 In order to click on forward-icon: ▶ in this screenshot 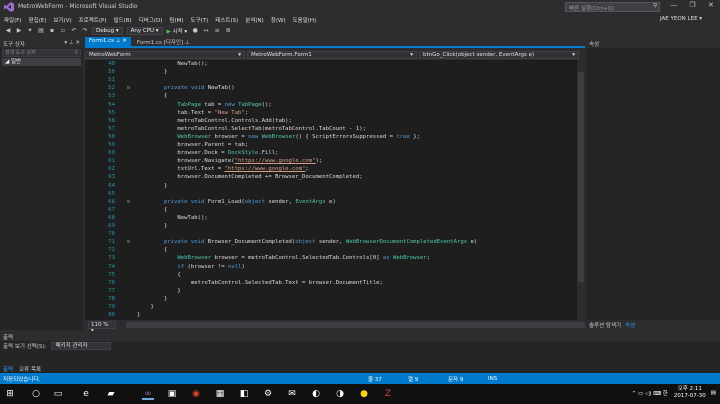, I will do `click(19, 31)`.